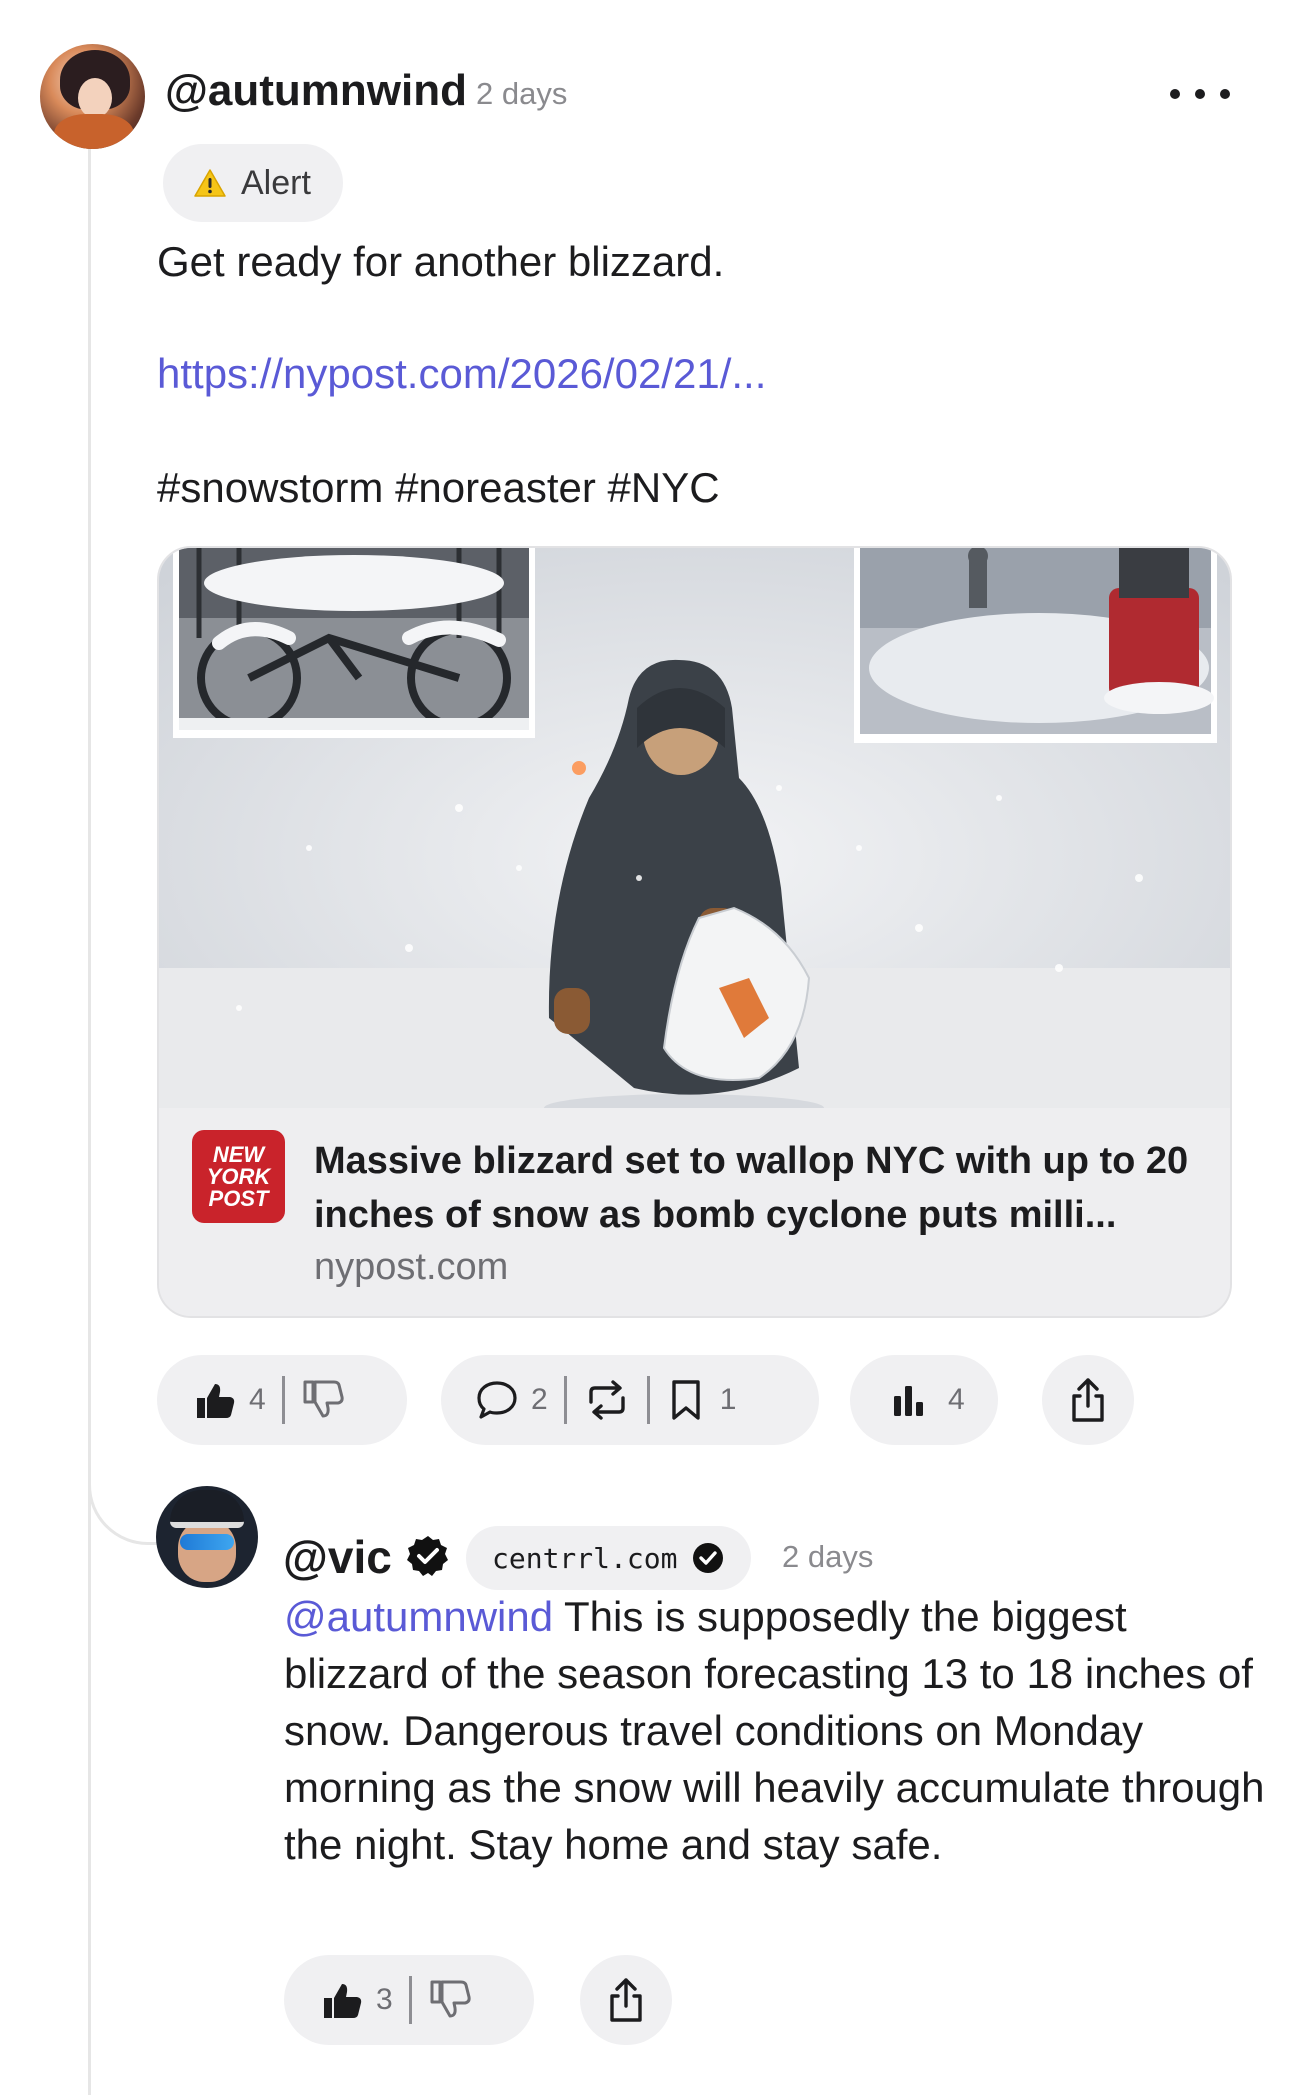  What do you see at coordinates (728, 1399) in the screenshot?
I see `bookmark-count: 1` at bounding box center [728, 1399].